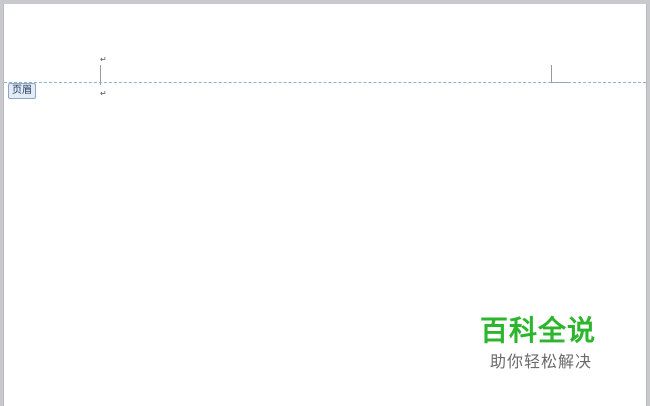 This screenshot has height=406, width=650. Describe the element at coordinates (103, 93) in the screenshot. I see `paragraph-mark-body: ↵` at that location.